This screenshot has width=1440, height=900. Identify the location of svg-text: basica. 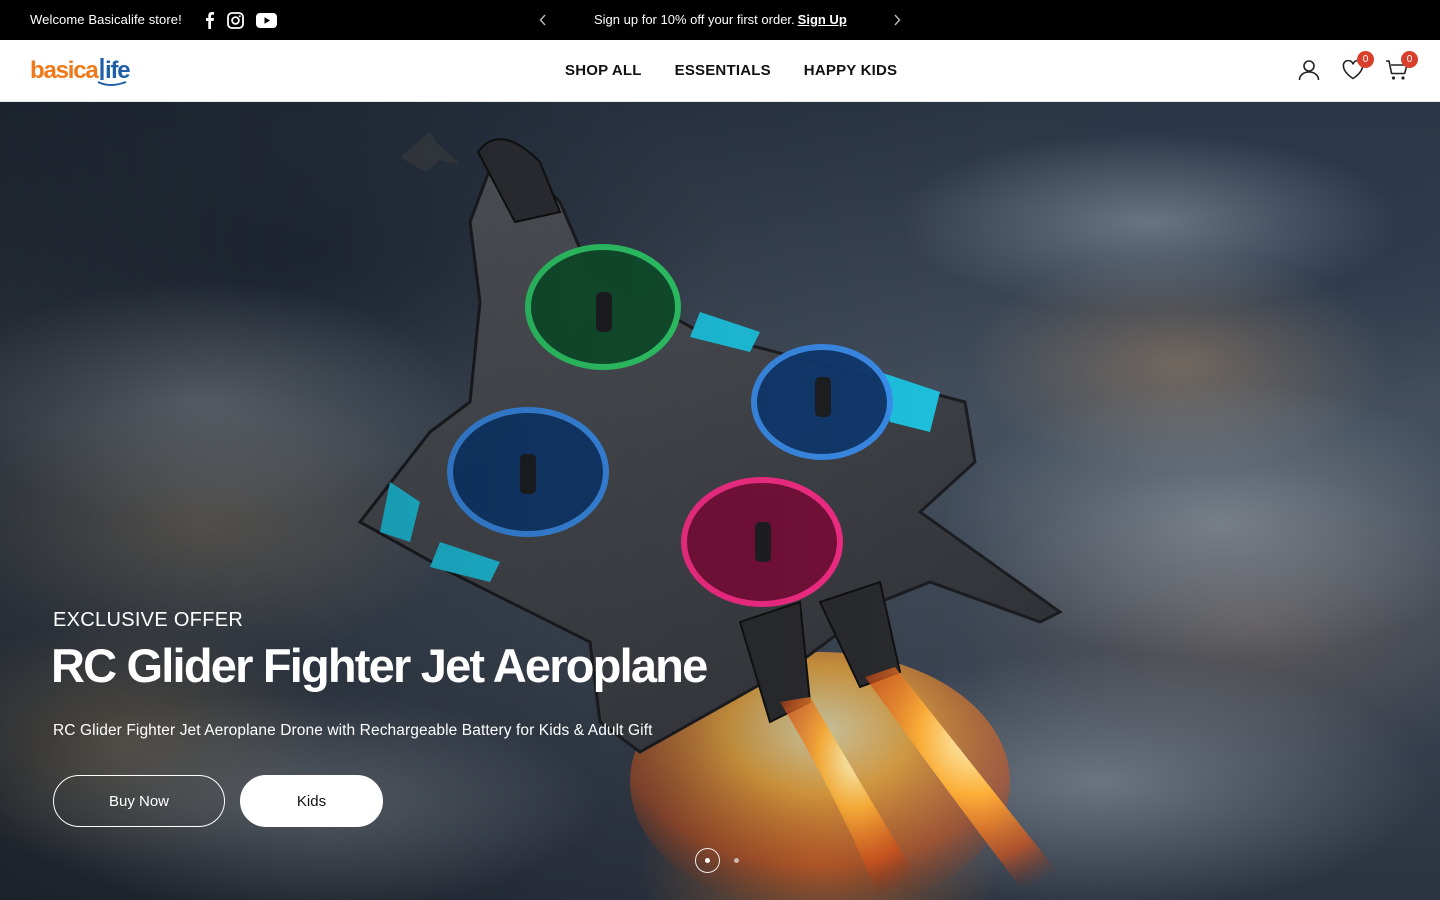
(64, 70).